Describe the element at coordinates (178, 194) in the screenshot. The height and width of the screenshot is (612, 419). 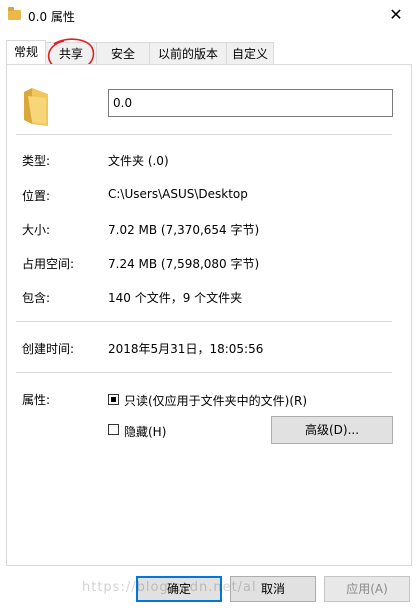
I see `location-value: C:\Users\ASUS\Desktop` at that location.